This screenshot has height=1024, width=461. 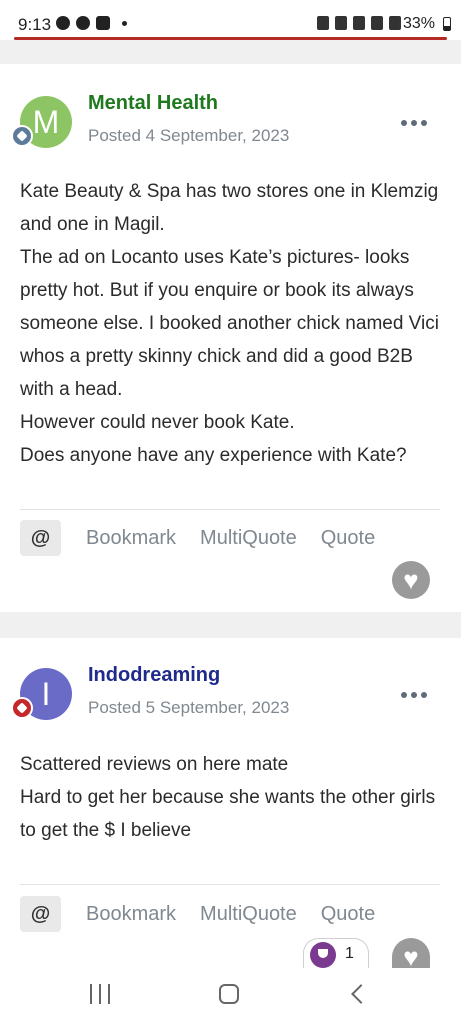 I want to click on bluetooth-icon, so click(x=341, y=23).